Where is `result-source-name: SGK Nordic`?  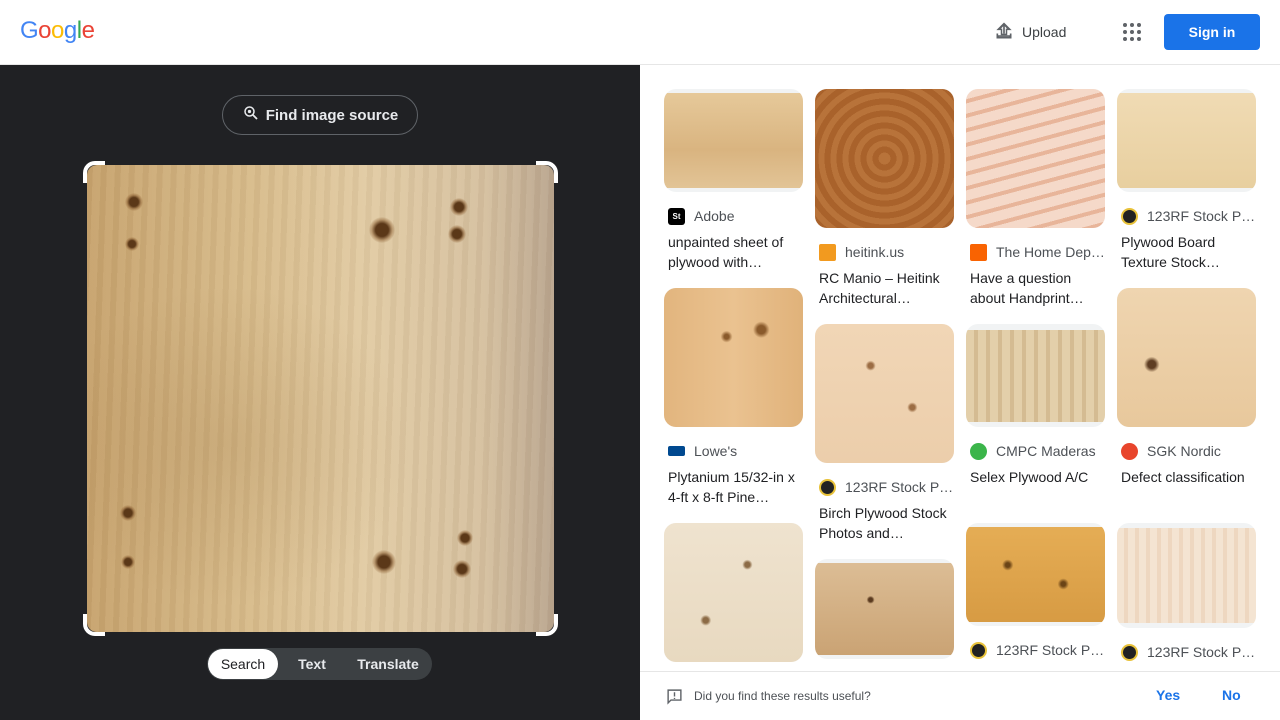 result-source-name: SGK Nordic is located at coordinates (1184, 451).